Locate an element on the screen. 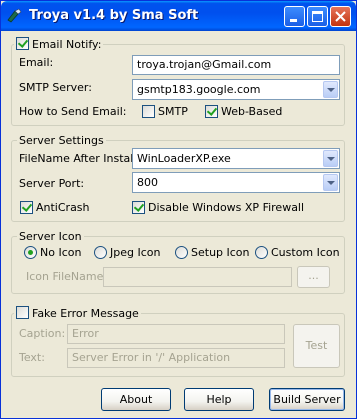 Image resolution: width=357 pixels, height=419 pixels. caption-label: Caption: is located at coordinates (42, 333).